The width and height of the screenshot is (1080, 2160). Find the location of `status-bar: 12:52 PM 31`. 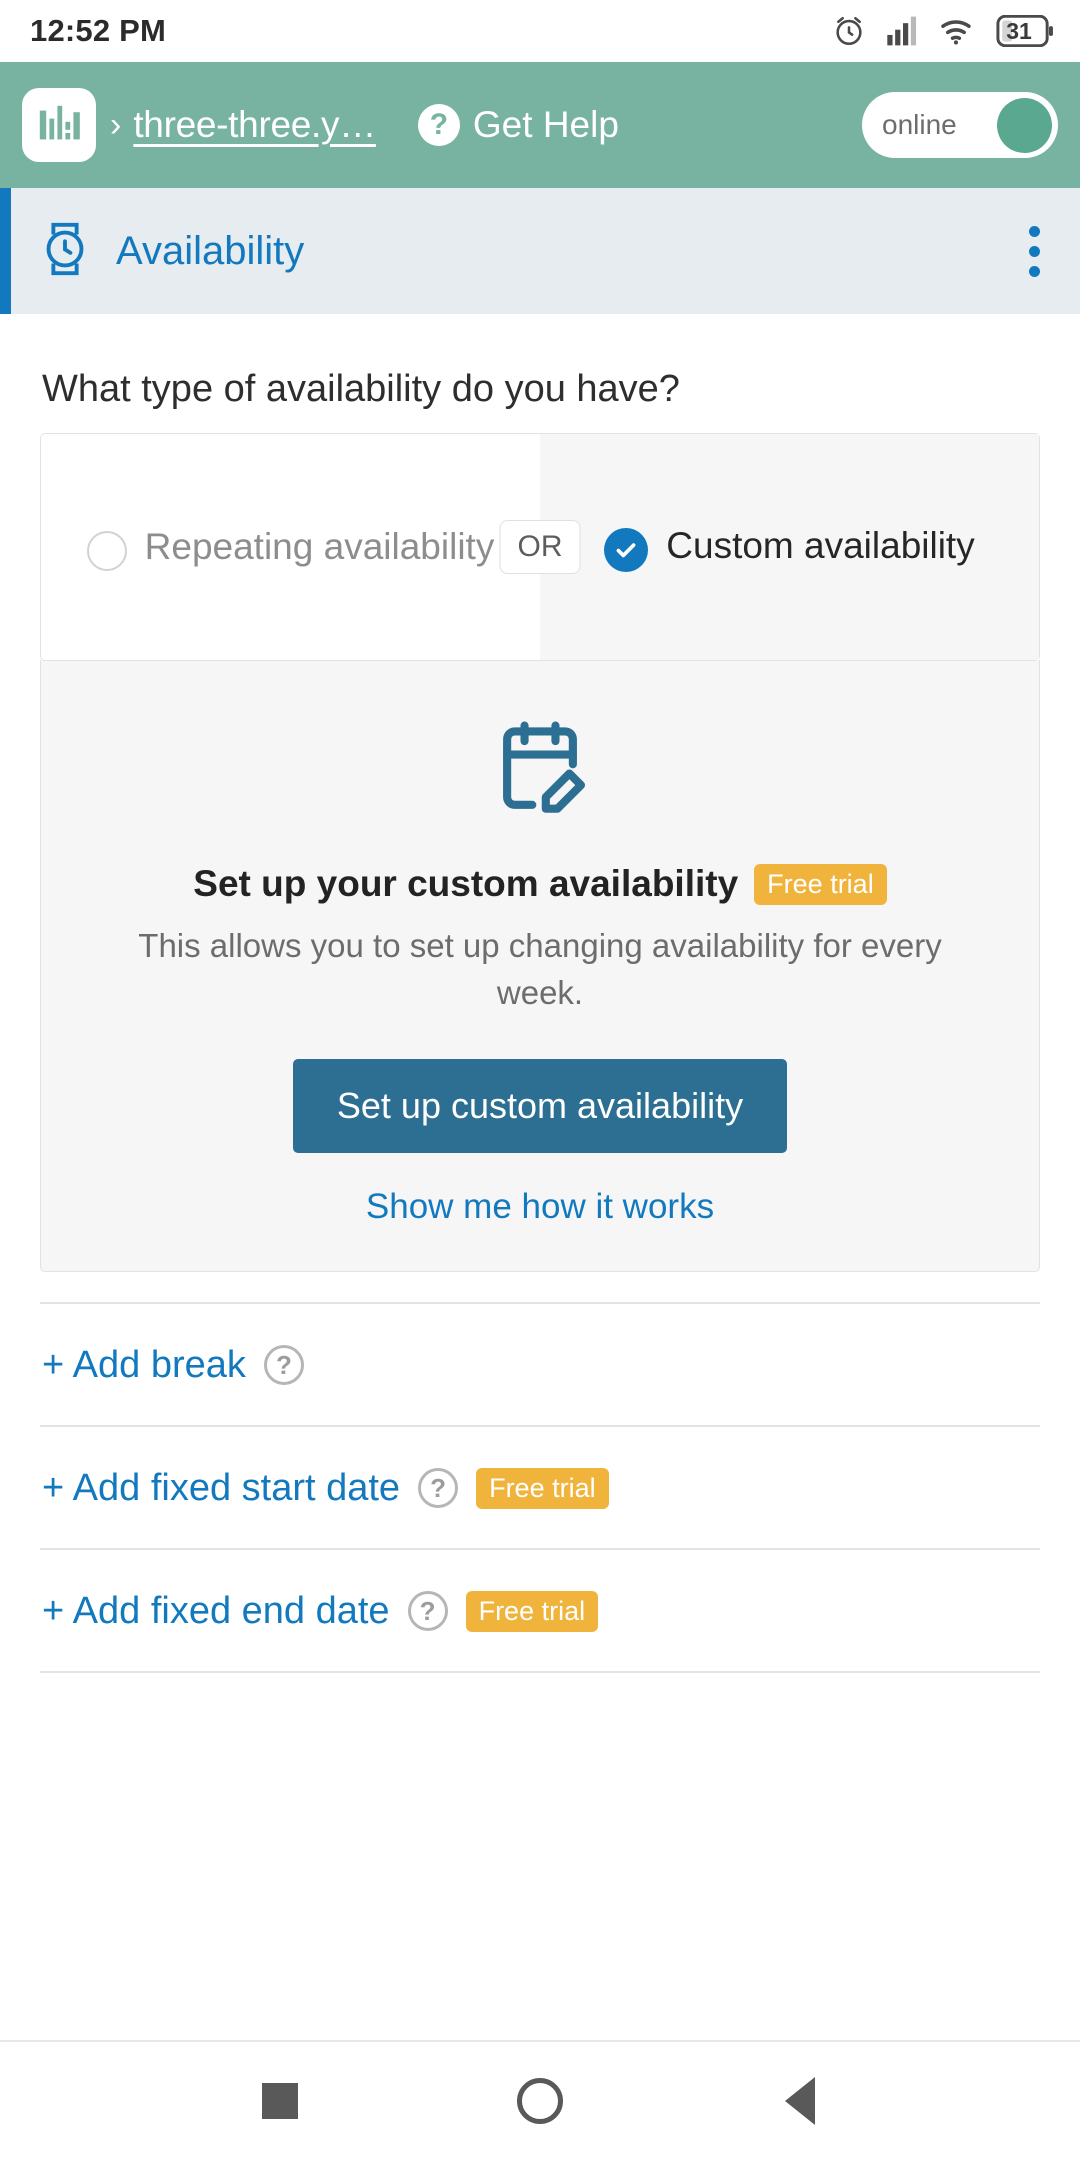

status-bar: 12:52 PM 31 is located at coordinates (540, 31).